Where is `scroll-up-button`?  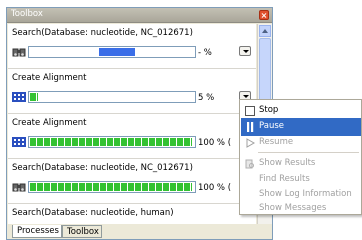
scroll-up-button is located at coordinates (265, 31).